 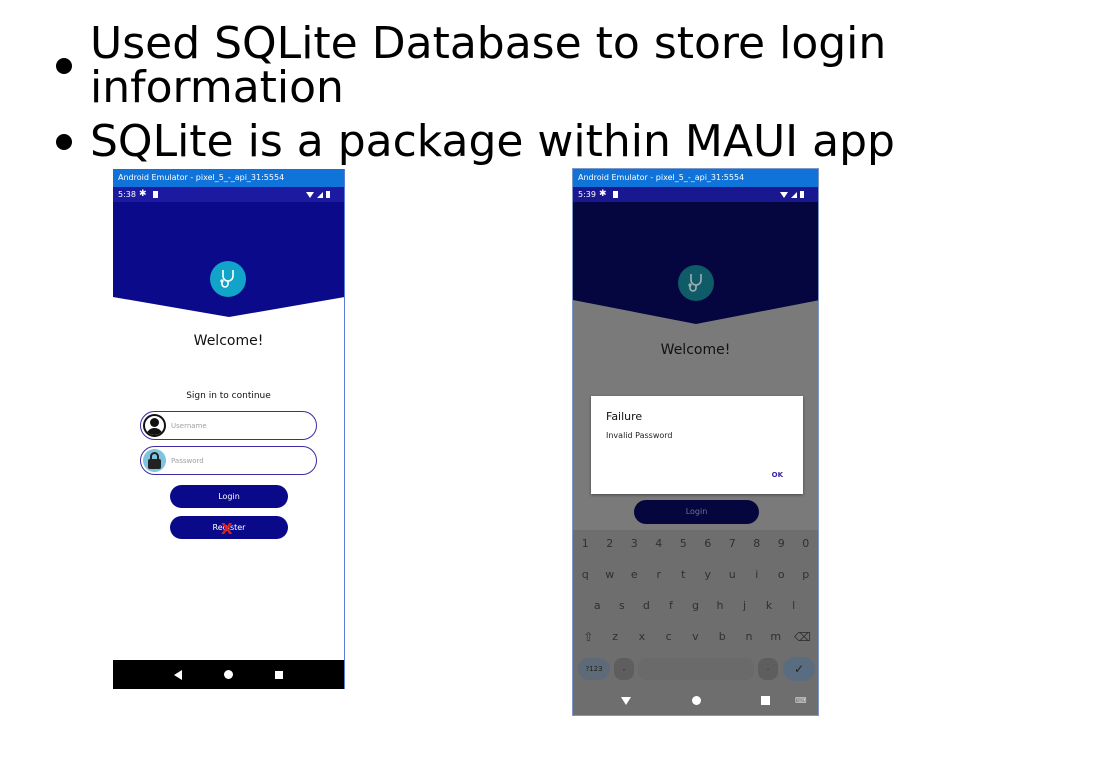 What do you see at coordinates (745, 605) in the screenshot?
I see `key: j` at bounding box center [745, 605].